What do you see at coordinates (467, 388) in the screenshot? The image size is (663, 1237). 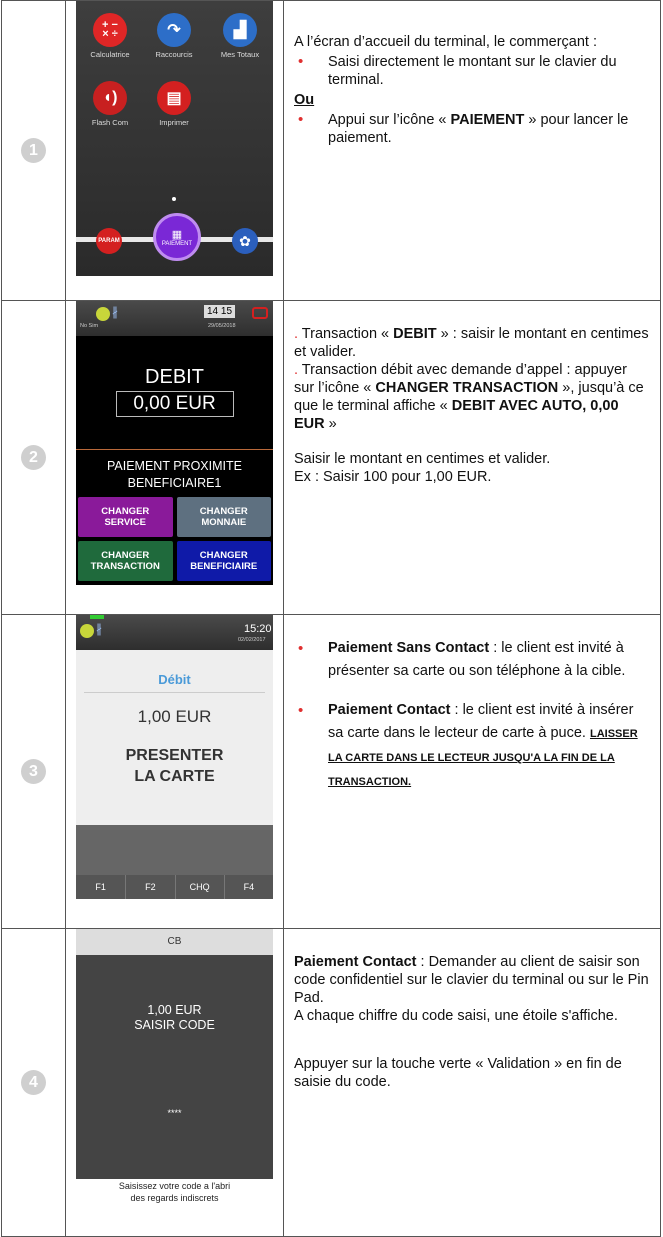 I see `bold-run: CHANGER TRANSACTION` at bounding box center [467, 388].